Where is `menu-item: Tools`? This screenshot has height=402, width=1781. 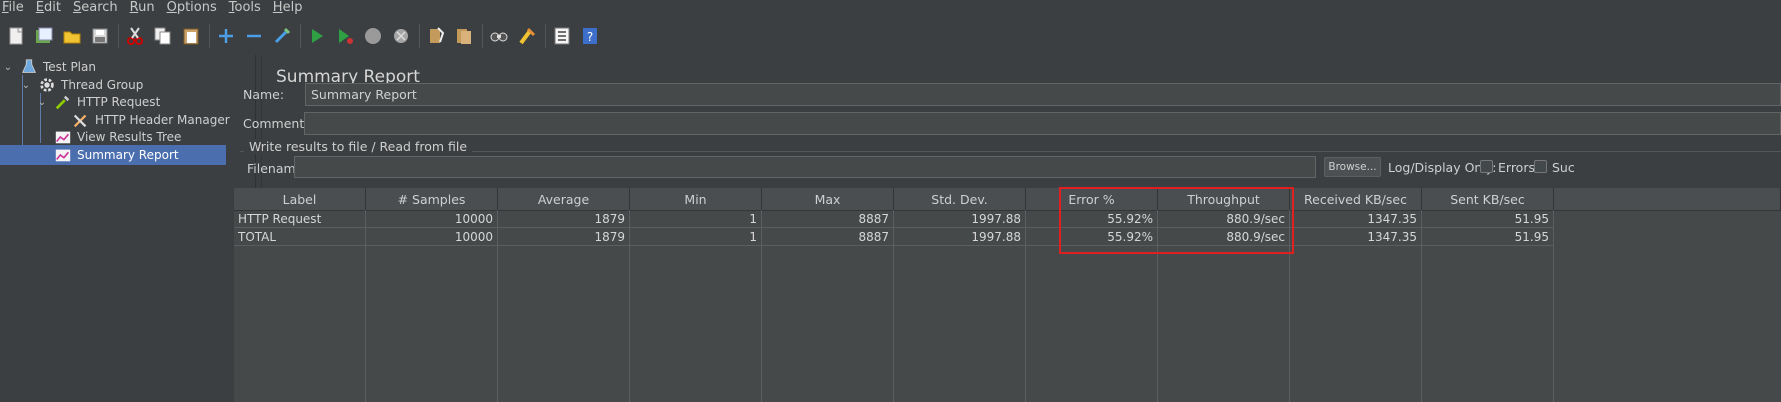
menu-item: Tools is located at coordinates (245, 8).